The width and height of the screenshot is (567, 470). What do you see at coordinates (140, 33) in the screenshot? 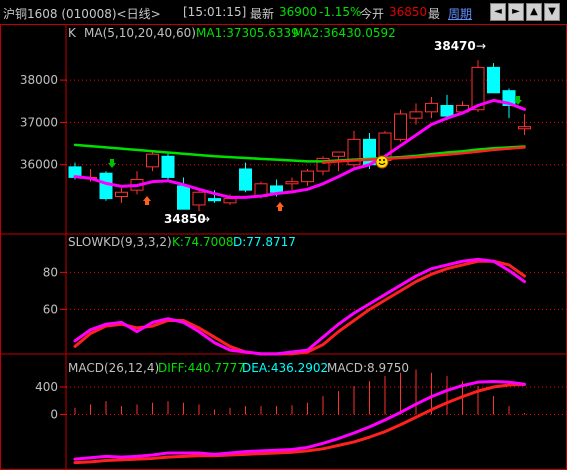
I see `price-legend-ma: MA(5,10,20,40,60)` at bounding box center [140, 33].